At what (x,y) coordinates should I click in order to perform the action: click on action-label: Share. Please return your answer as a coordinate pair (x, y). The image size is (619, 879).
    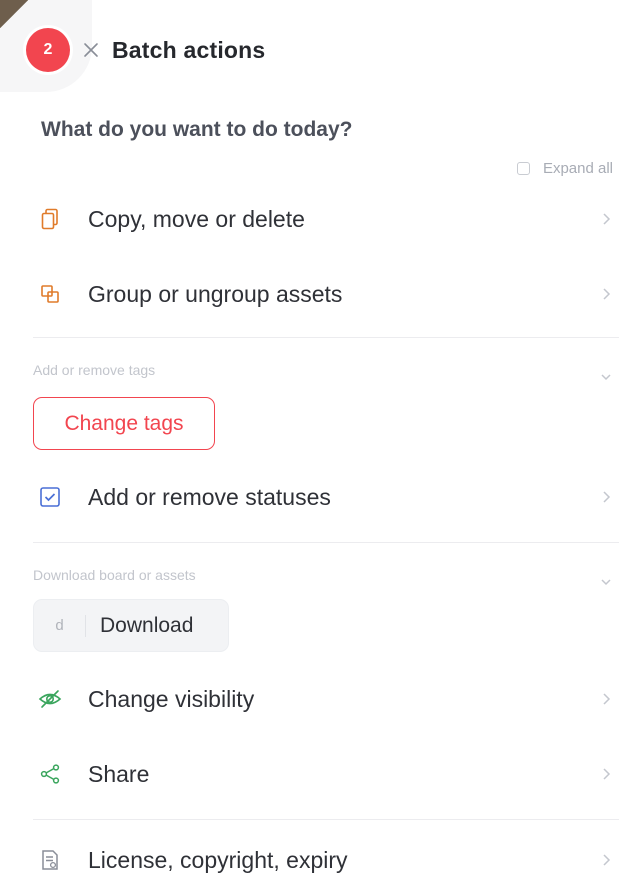
    Looking at the image, I should click on (119, 773).